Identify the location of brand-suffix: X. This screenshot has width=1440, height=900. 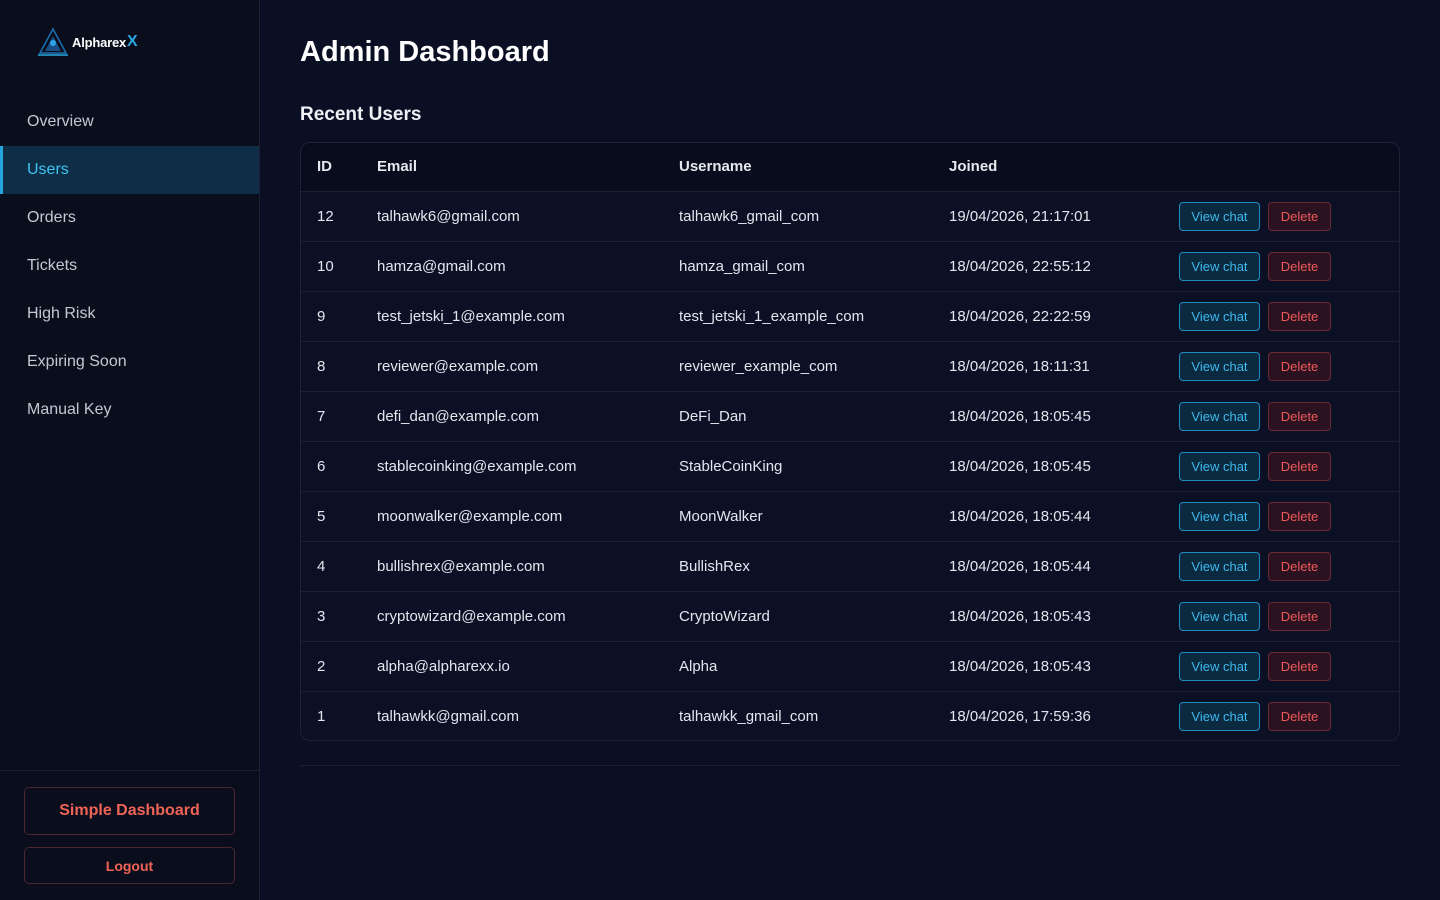
(132, 41).